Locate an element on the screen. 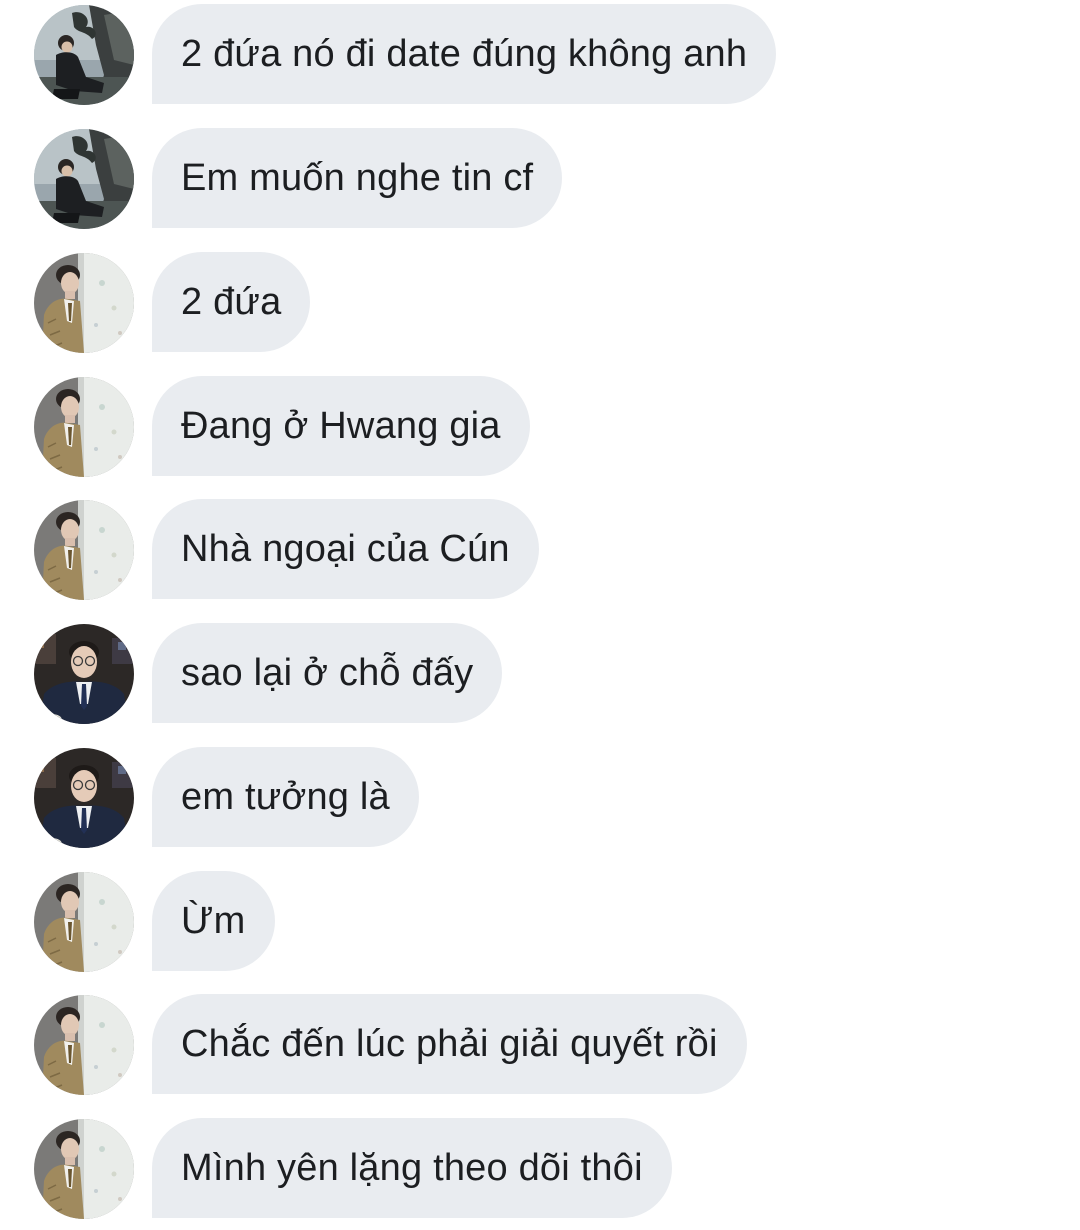  message-row: em tưởng là is located at coordinates (540, 798).